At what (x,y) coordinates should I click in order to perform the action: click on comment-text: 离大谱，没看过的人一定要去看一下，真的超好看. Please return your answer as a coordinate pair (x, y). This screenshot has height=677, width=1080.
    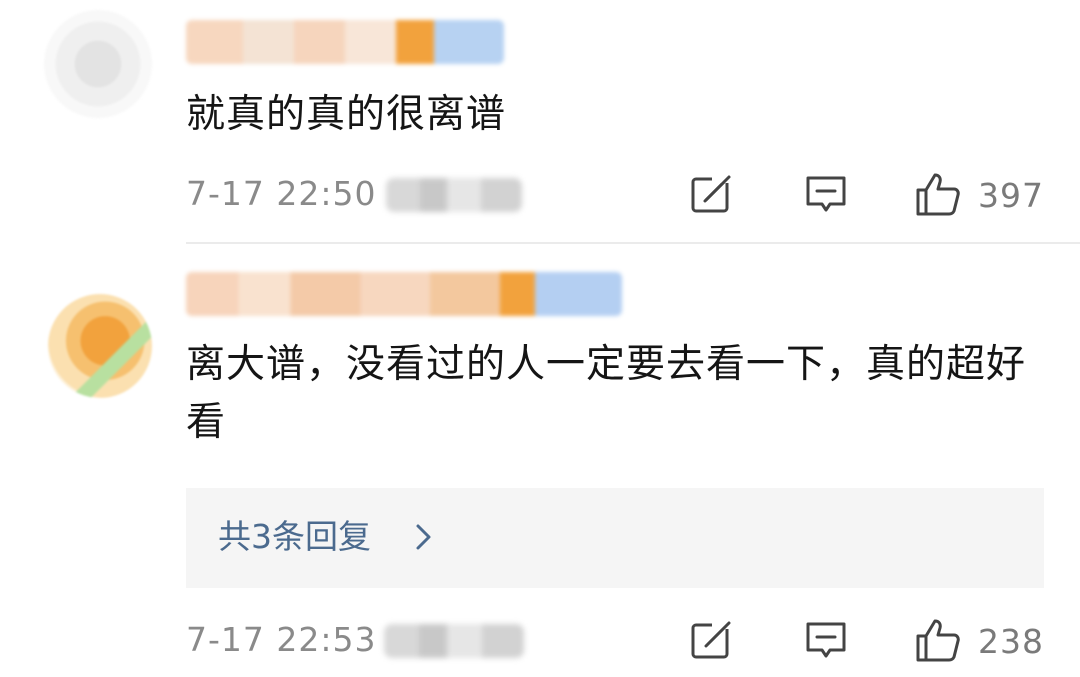
    Looking at the image, I should click on (606, 393).